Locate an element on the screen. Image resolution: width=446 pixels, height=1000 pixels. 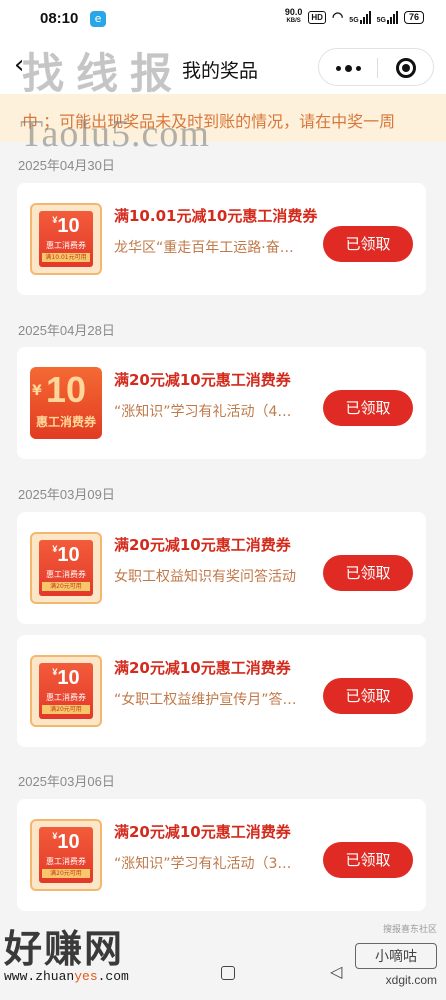
mini-program-capsule is located at coordinates (376, 67).